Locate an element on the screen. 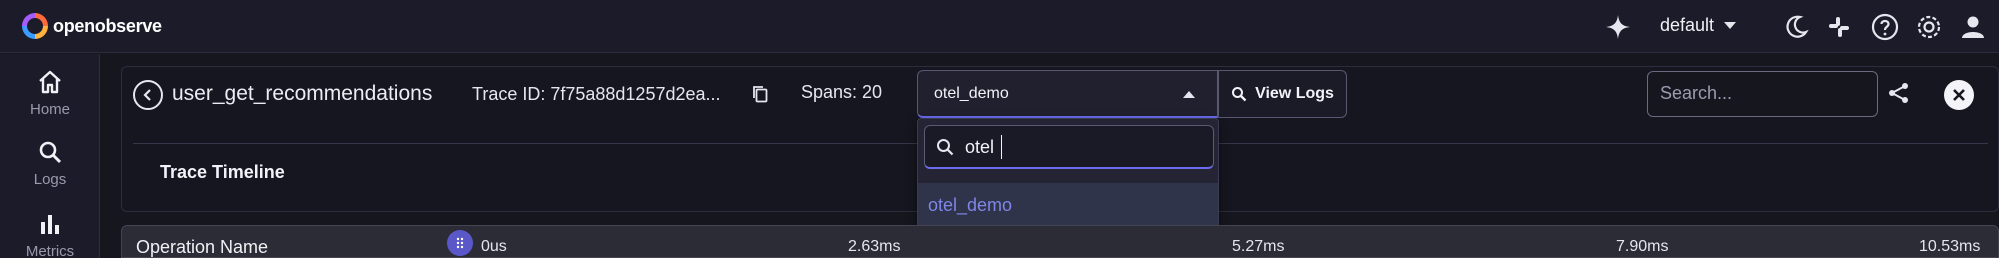 The width and height of the screenshot is (1999, 258). span-search-input is located at coordinates (1760, 93).